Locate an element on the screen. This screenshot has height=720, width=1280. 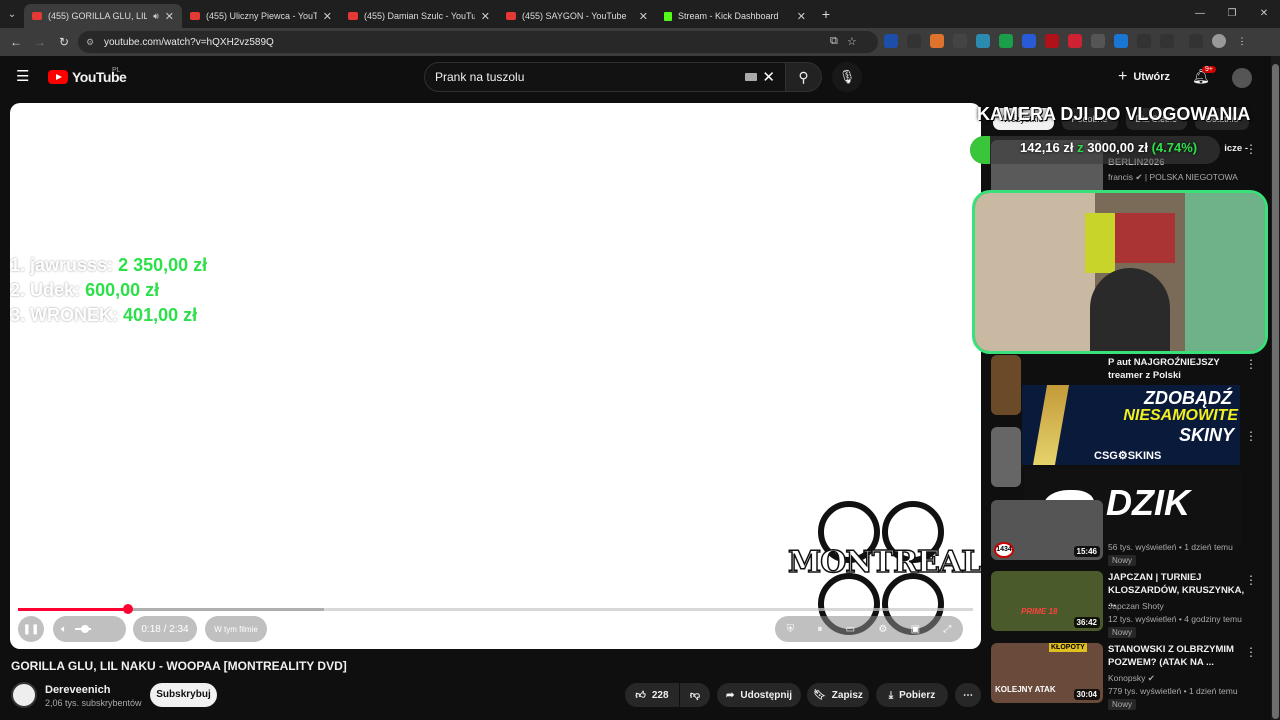
speaker-icon: 🔊︎ is located at coordinates (156, 16).